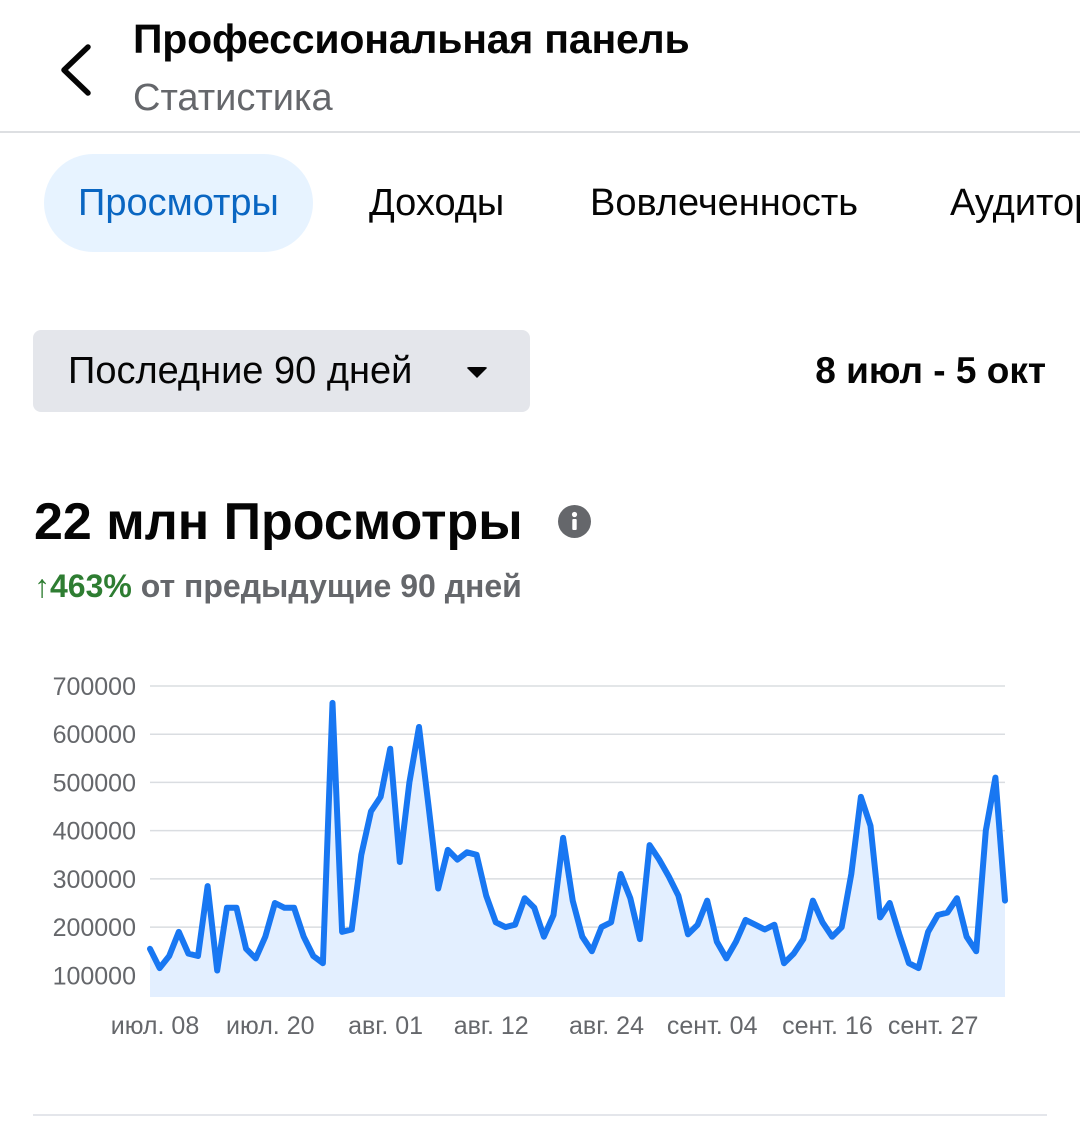 This screenshot has width=1080, height=1135. I want to click on y-tick-label: 700000, so click(94, 687).